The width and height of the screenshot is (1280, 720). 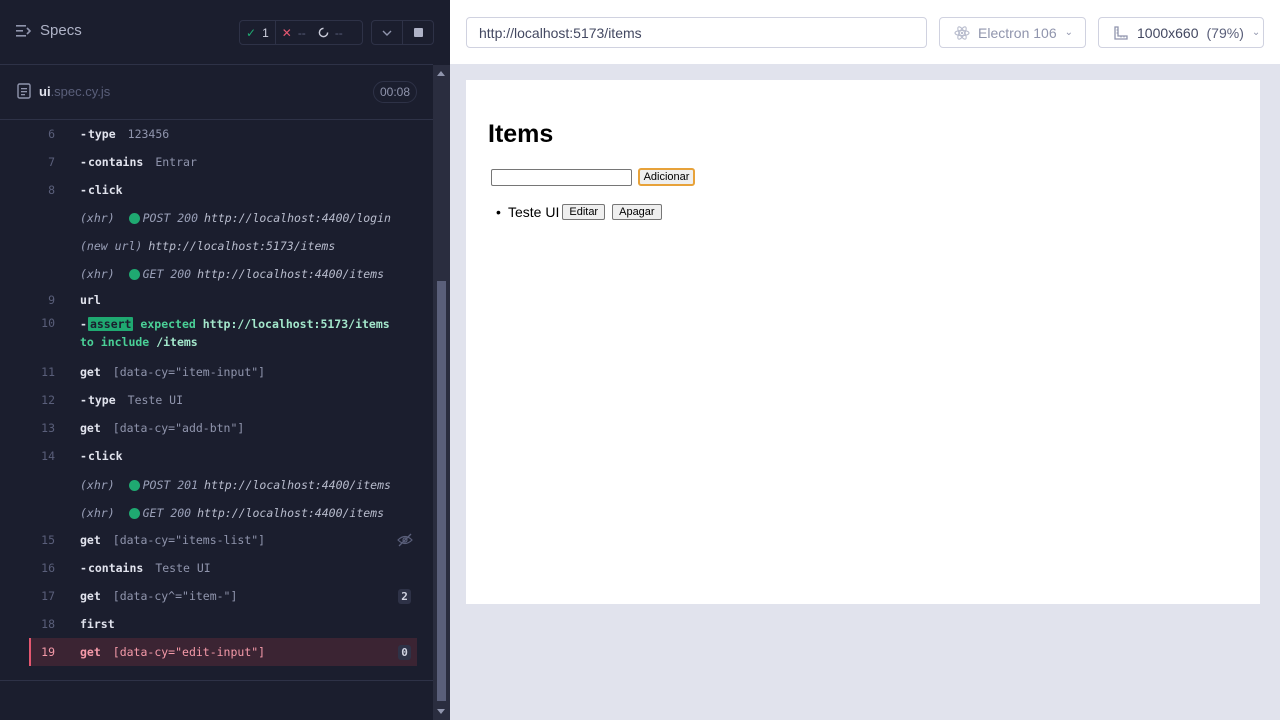 What do you see at coordinates (441, 491) in the screenshot?
I see `scroll-thumb` at bounding box center [441, 491].